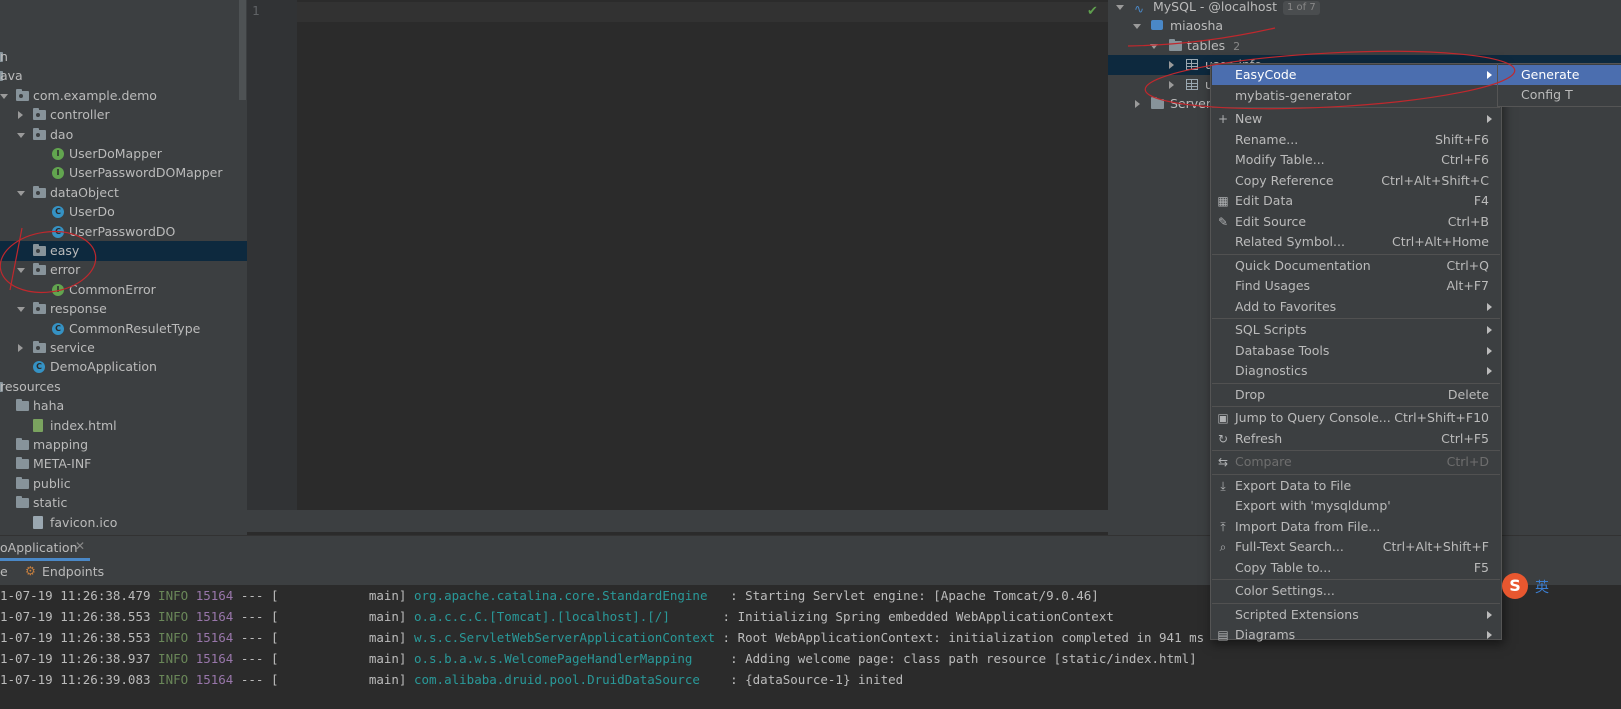 This screenshot has width=1621, height=709. I want to click on menu-item-shortcut: F5, so click(1481, 567).